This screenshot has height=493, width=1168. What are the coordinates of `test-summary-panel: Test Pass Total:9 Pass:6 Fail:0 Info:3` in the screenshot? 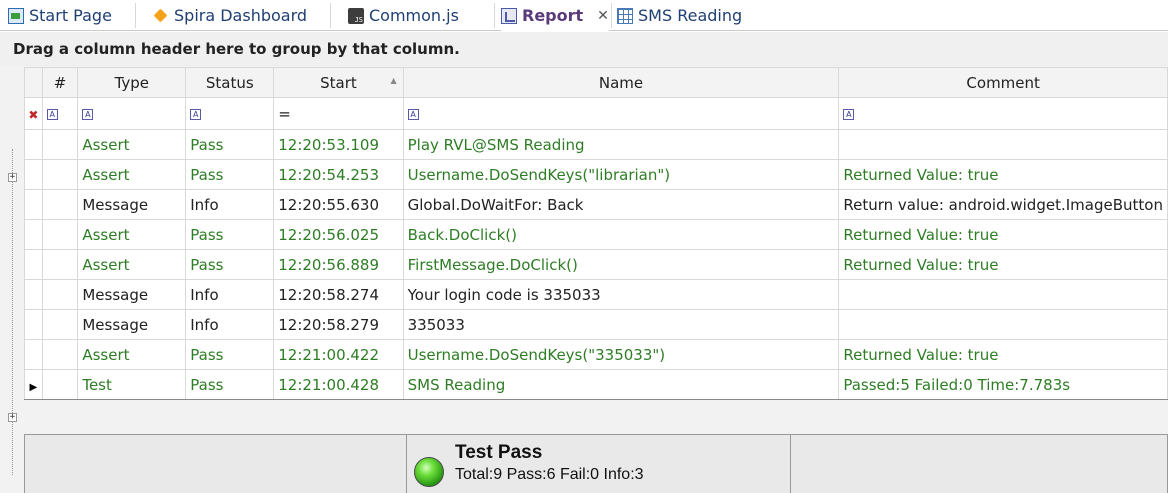 It's located at (598, 463).